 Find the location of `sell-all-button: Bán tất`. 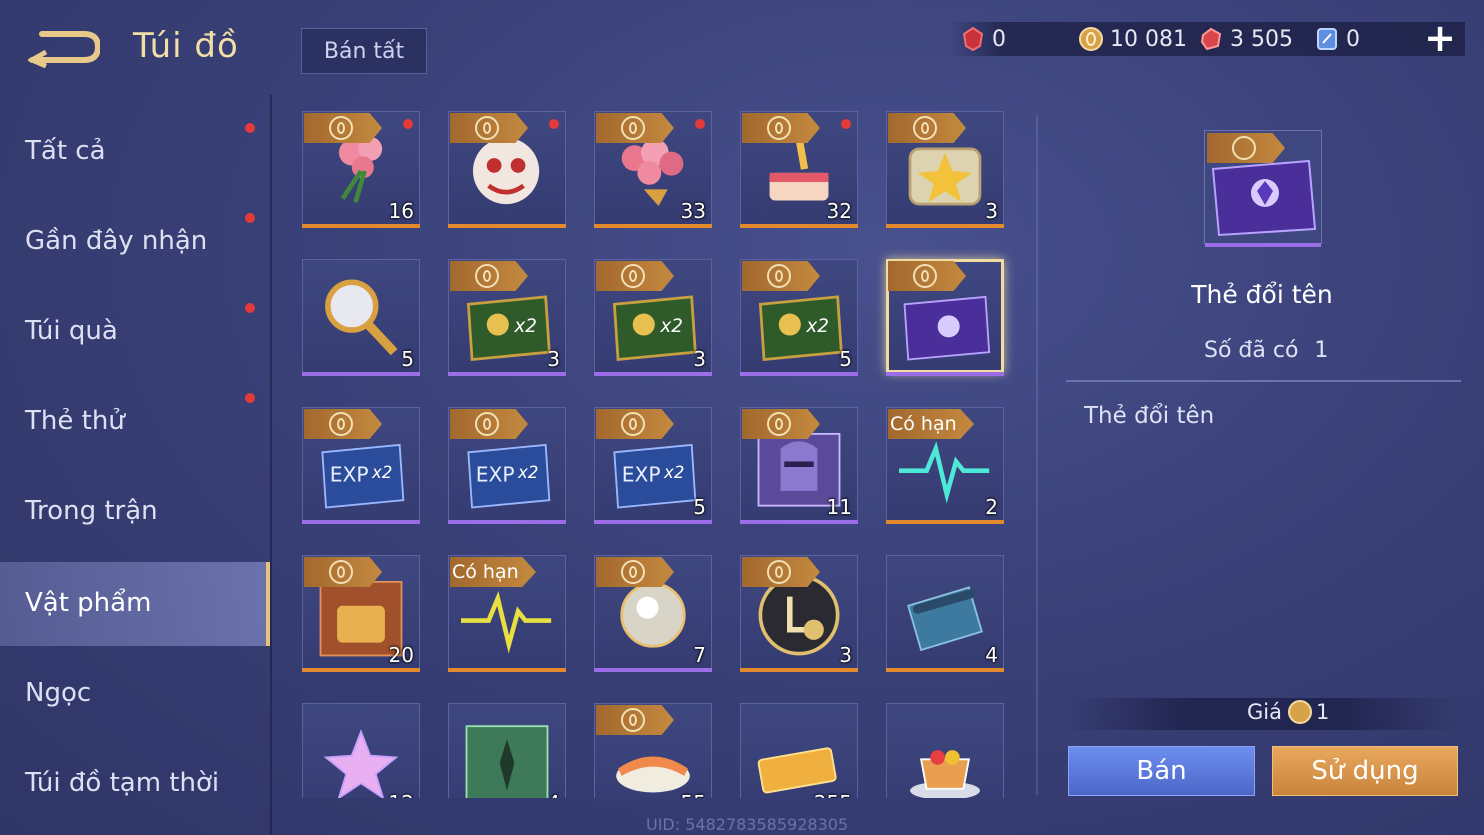

sell-all-button: Bán tất is located at coordinates (364, 51).